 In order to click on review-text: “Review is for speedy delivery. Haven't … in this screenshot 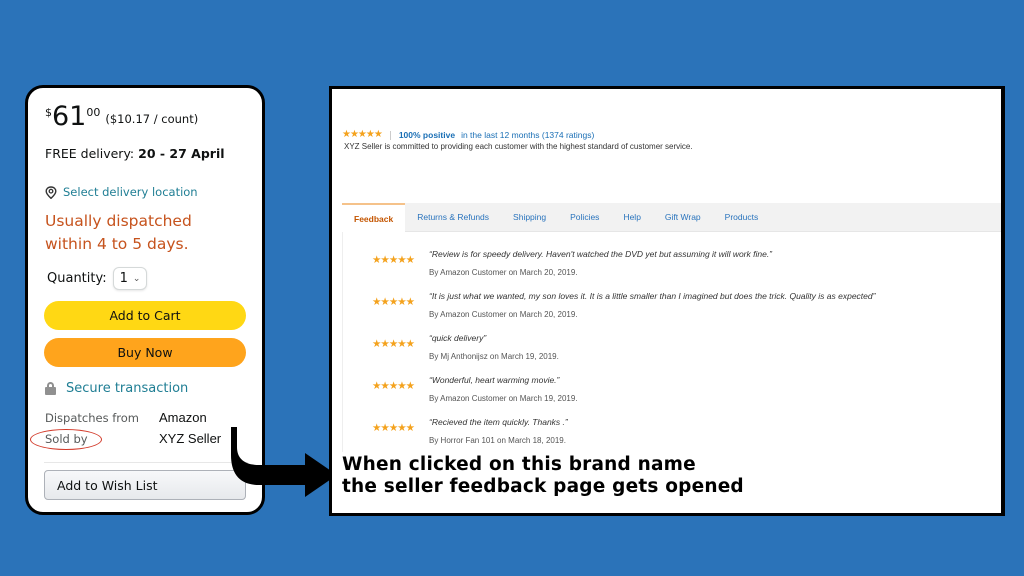, I will do `click(601, 254)`.